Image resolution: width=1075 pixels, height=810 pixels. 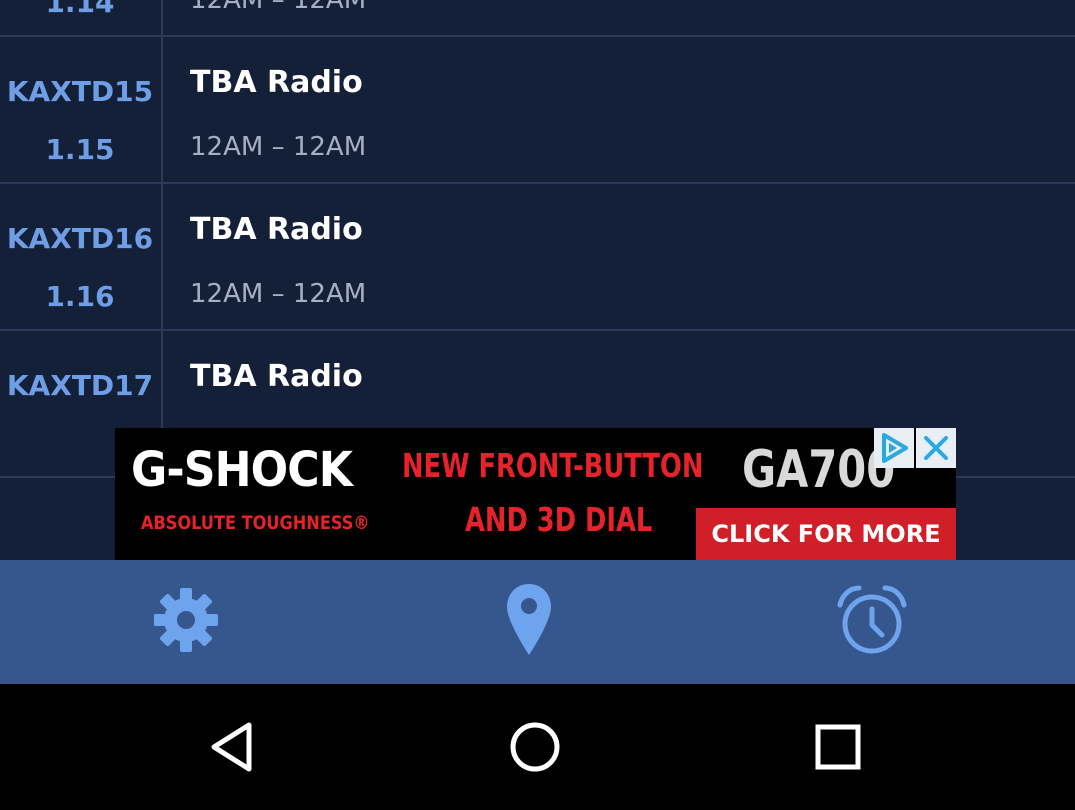 I want to click on back-button, so click(x=232, y=749).